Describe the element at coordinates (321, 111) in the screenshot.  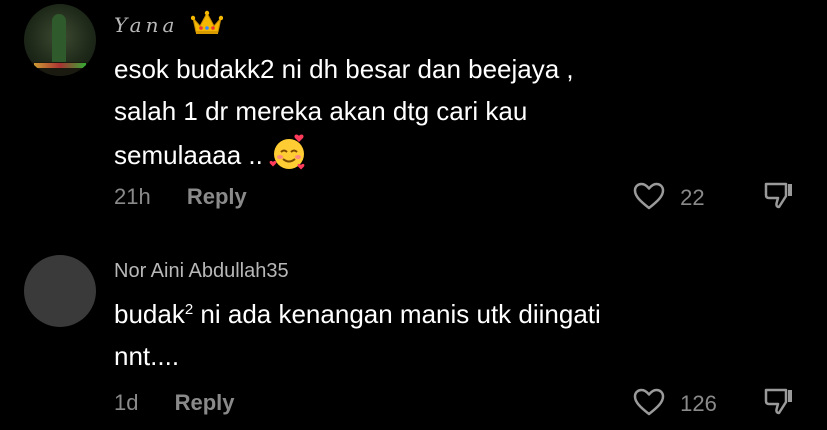
I see `comment-line: salah 1 dr mereka akan dtg cari kau` at that location.